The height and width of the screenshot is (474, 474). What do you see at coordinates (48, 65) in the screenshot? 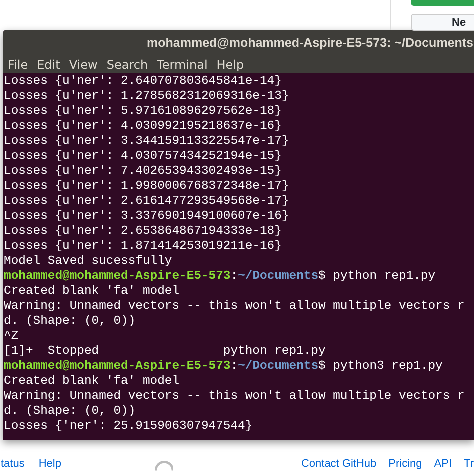
I see `menu-item: Edit` at bounding box center [48, 65].